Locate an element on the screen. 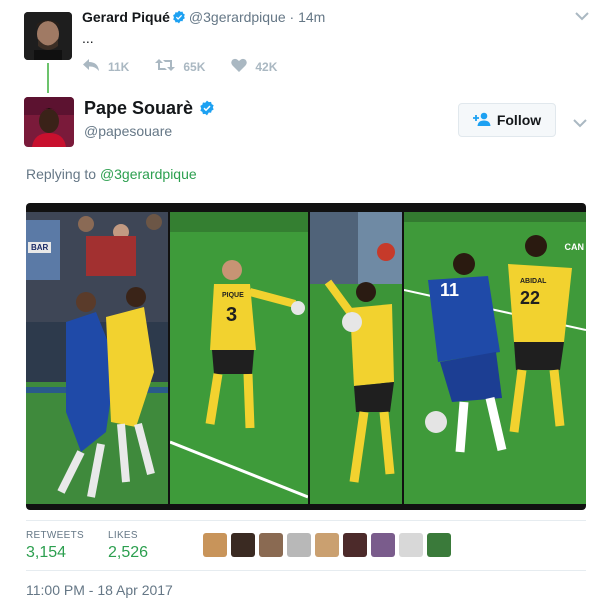 The image size is (608, 609). retweet-count: 65K is located at coordinates (194, 66).